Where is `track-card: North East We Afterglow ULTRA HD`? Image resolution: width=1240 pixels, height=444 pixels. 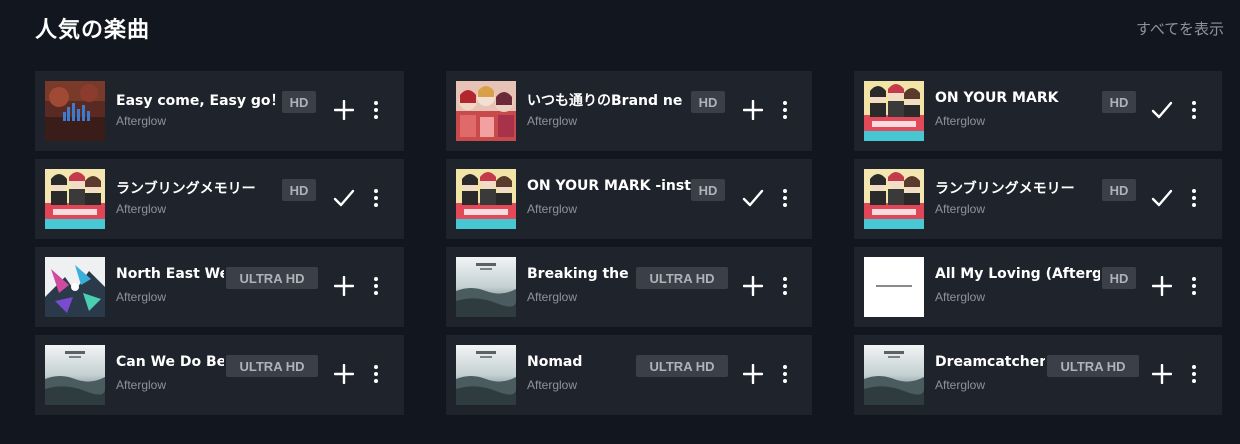 track-card: North East We Afterglow ULTRA HD is located at coordinates (219, 287).